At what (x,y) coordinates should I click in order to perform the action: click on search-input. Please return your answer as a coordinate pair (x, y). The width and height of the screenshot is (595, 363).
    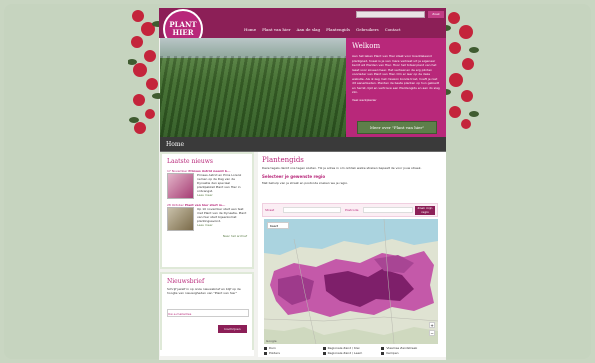
    Looking at the image, I should click on (390, 14).